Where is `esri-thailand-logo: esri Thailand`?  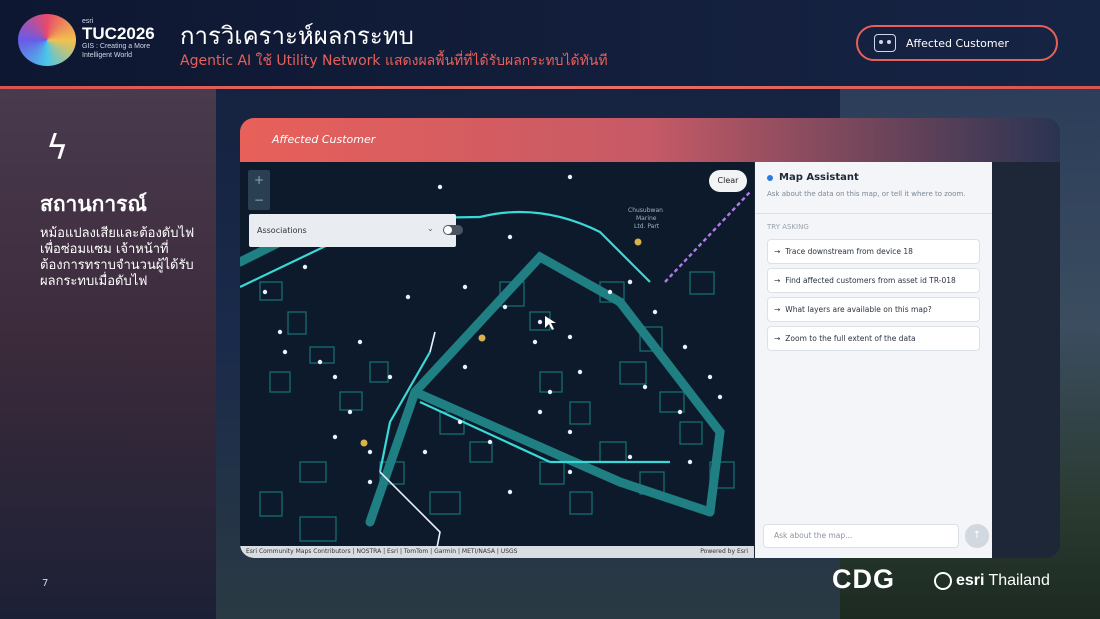
esri-thailand-logo: esri Thailand is located at coordinates (992, 581).